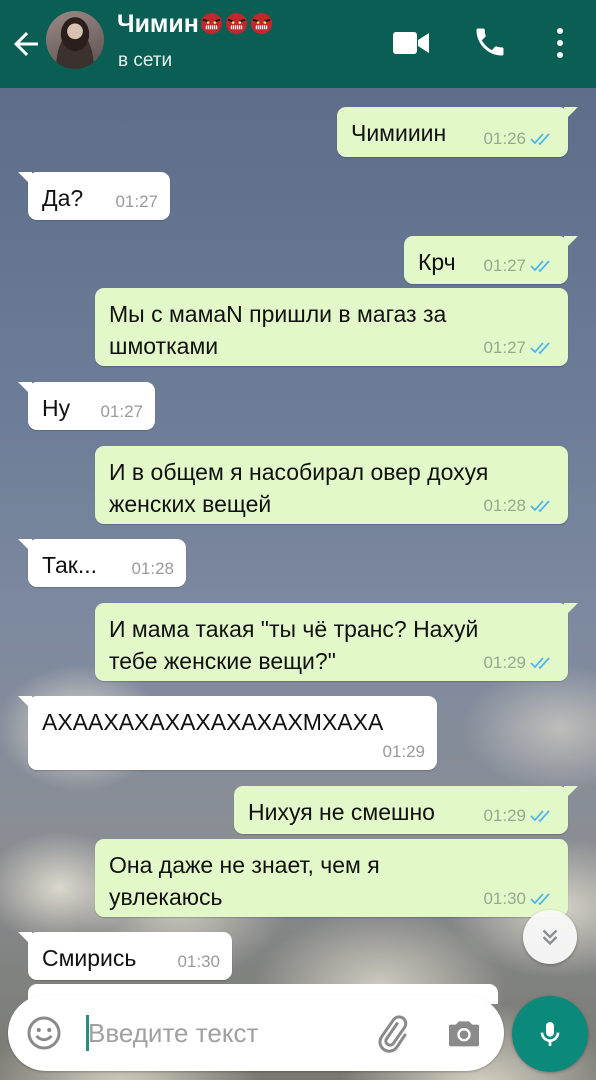 This screenshot has height=1080, width=596. What do you see at coordinates (89, 958) in the screenshot?
I see `message-text: Смирись` at bounding box center [89, 958].